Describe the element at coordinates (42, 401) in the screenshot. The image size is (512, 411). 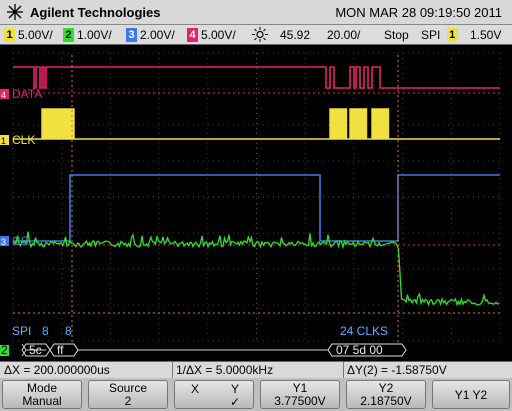
I see `mode-value: Manual` at that location.